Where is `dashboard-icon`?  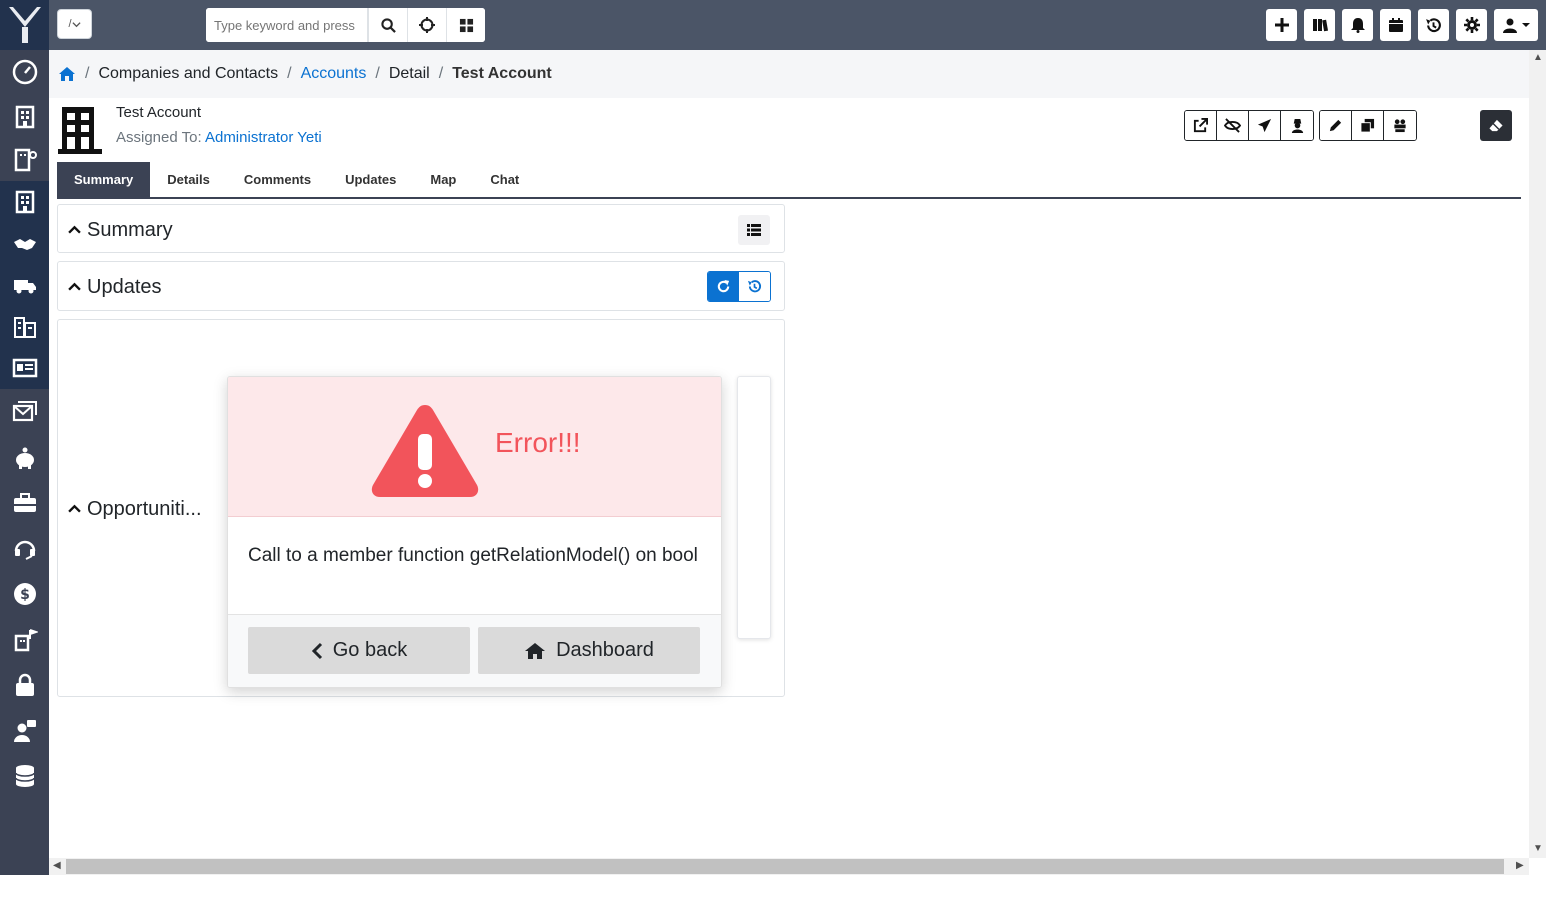
dashboard-icon is located at coordinates (24, 72).